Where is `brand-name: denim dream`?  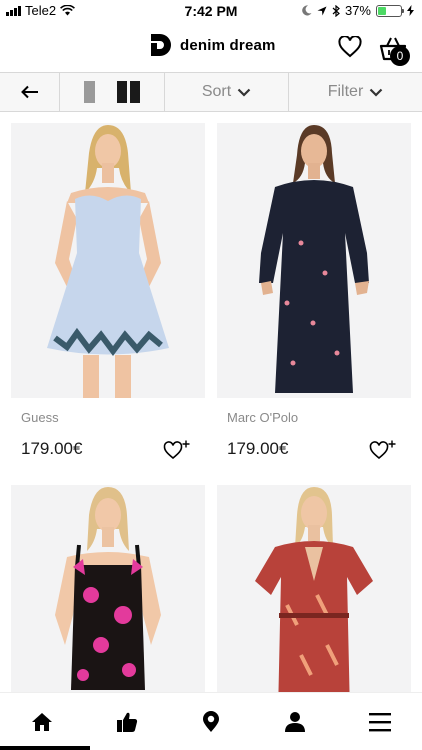 brand-name: denim dream is located at coordinates (228, 45).